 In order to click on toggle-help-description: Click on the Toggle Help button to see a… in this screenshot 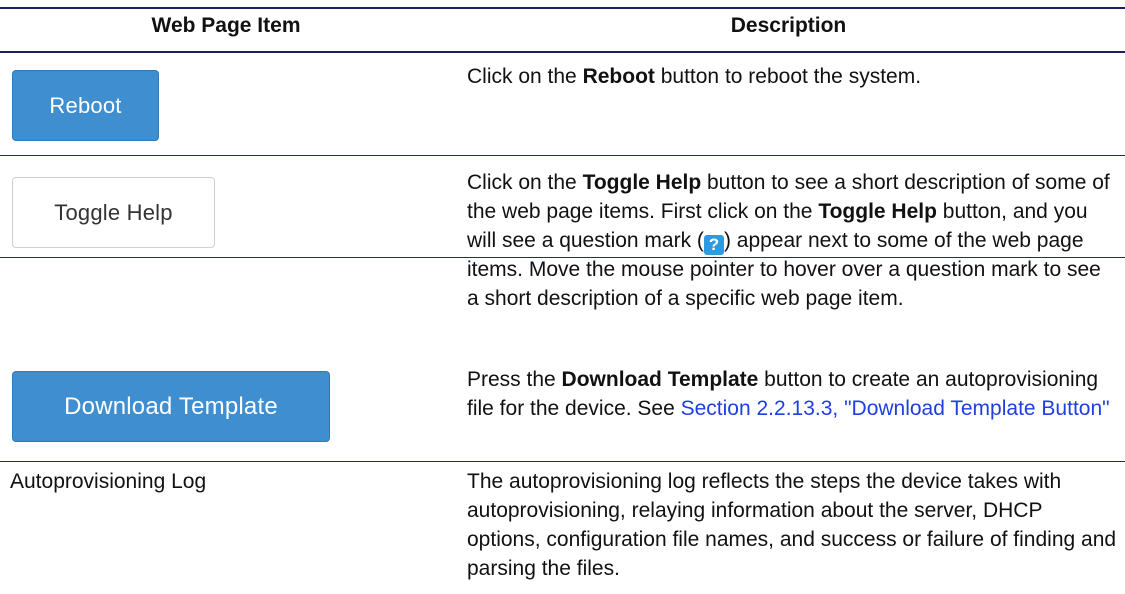, I will do `click(788, 240)`.